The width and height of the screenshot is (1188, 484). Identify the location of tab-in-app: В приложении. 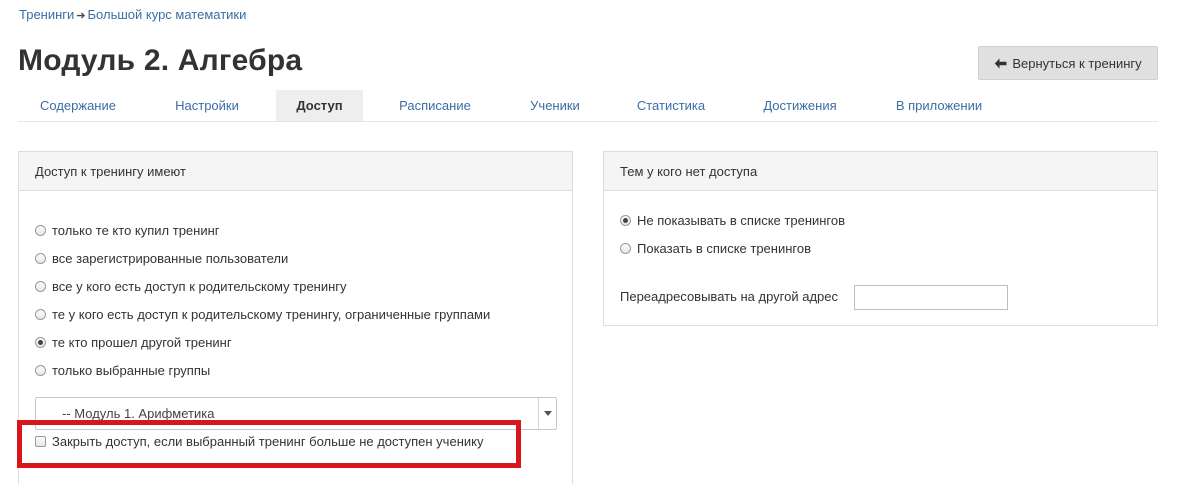
(939, 105).